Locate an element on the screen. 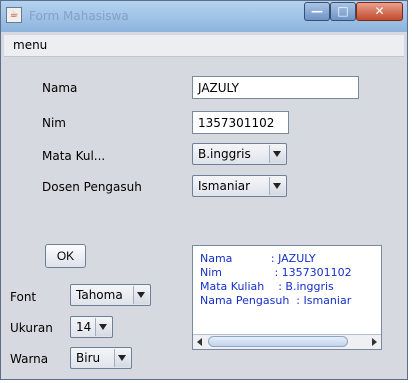  menu-item: menu is located at coordinates (30, 45).